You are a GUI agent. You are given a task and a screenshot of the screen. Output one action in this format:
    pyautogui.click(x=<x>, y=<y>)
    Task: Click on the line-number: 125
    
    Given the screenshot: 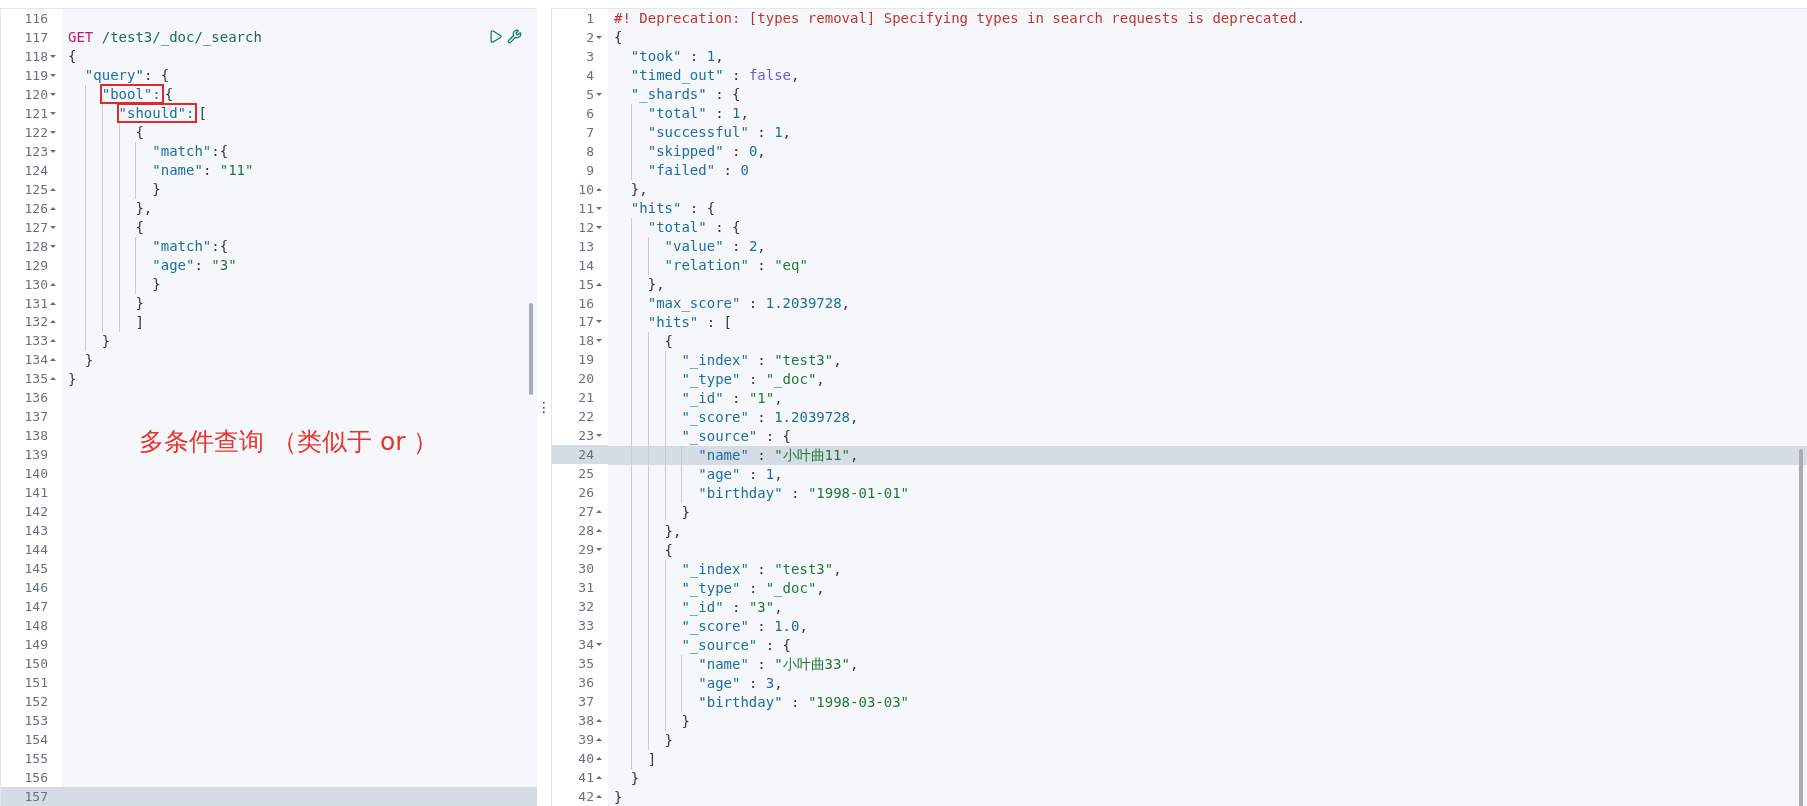 What is the action you would take?
    pyautogui.click(x=36, y=189)
    